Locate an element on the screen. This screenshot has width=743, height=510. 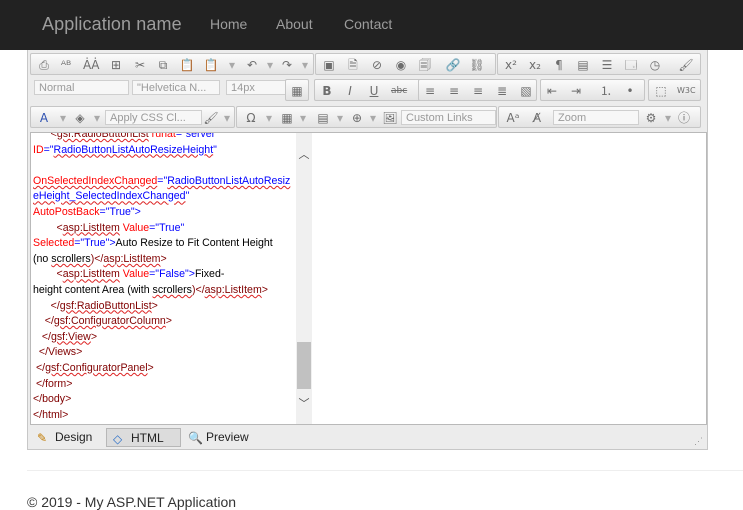
mode-design-button: ✎ Design is located at coordinates (66, 437).